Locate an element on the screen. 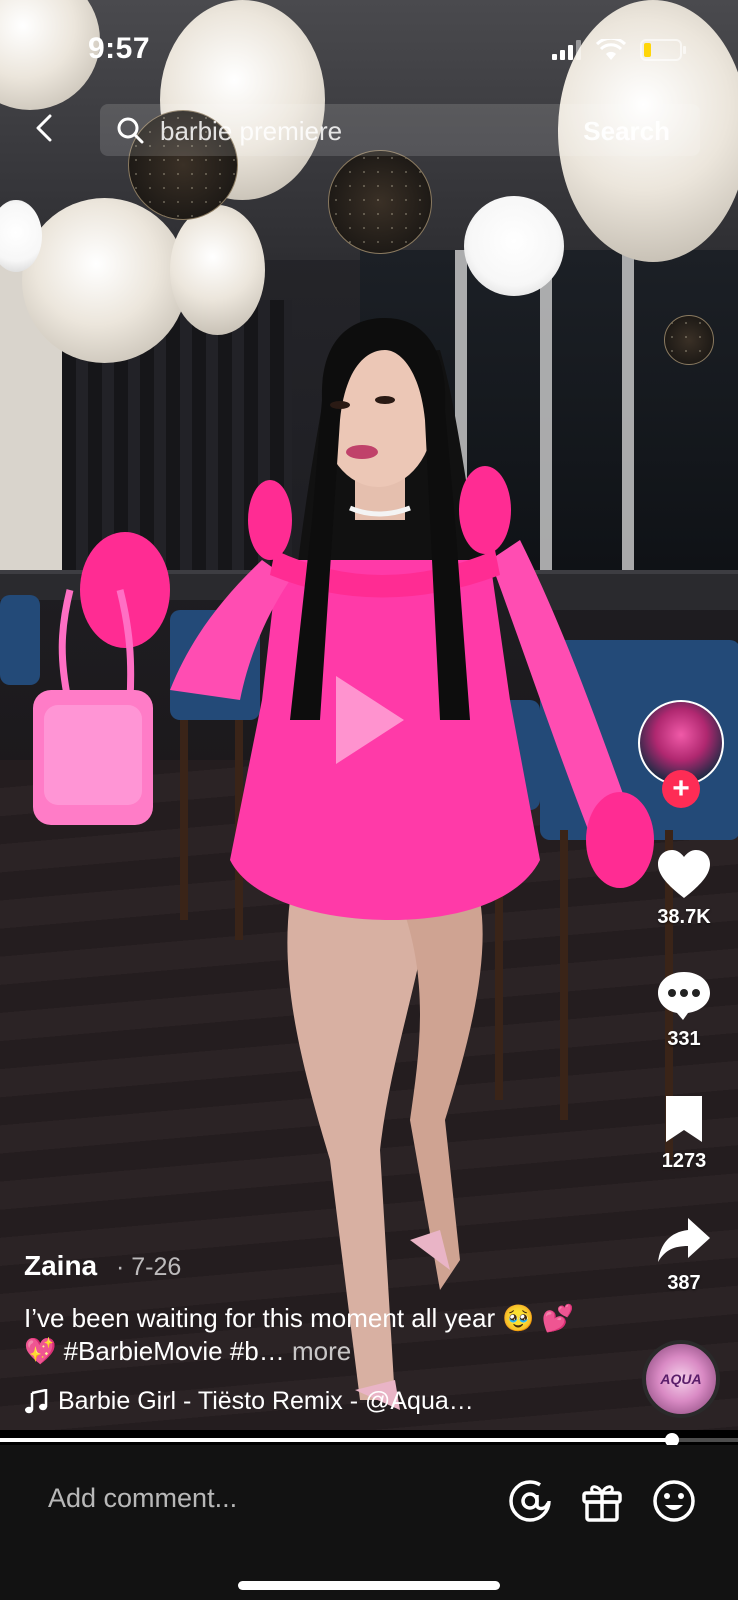 This screenshot has height=1600, width=738. save-button: 1273 is located at coordinates (684, 1133).